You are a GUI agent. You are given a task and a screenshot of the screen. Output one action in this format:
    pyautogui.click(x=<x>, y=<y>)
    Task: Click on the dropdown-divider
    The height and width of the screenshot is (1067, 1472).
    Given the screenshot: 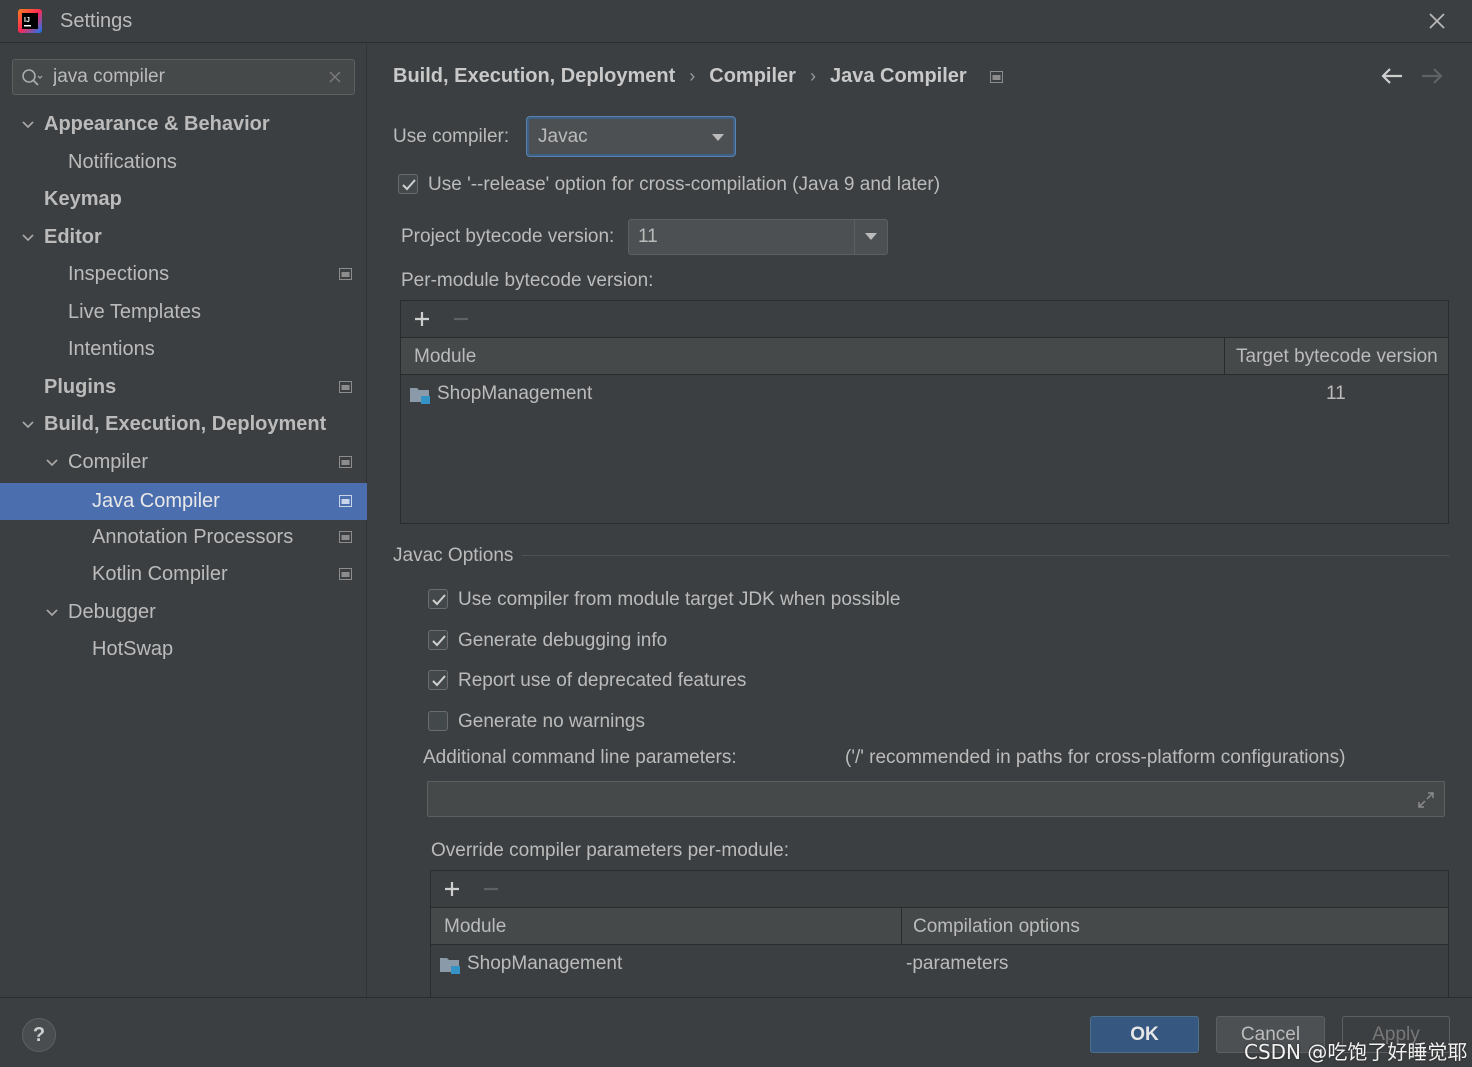 What is the action you would take?
    pyautogui.click(x=854, y=237)
    